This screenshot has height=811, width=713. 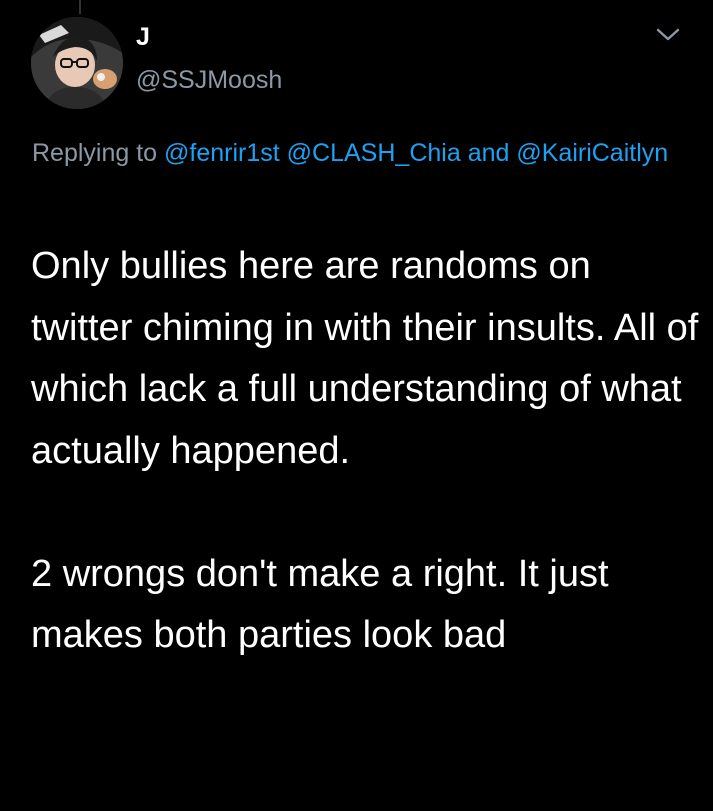 I want to click on display-name: J, so click(x=143, y=37).